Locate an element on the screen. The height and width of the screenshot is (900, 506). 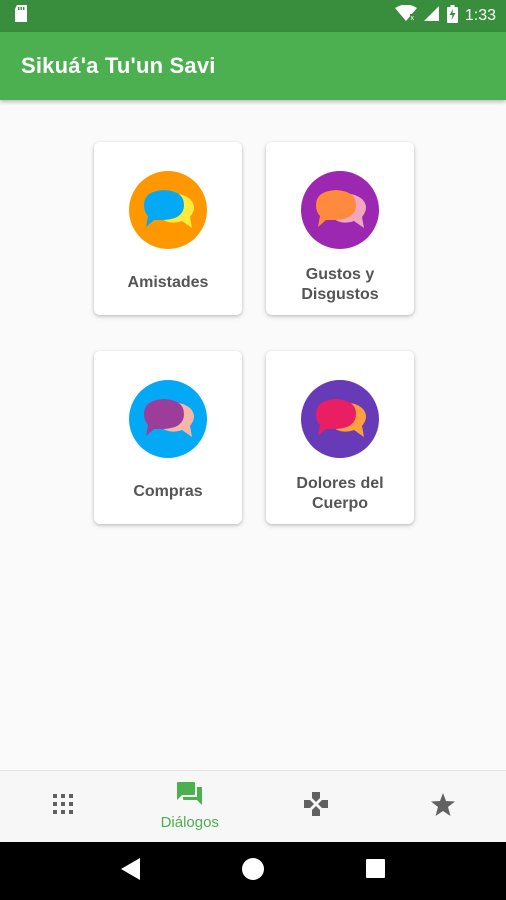
signal-icon is located at coordinates (431, 16).